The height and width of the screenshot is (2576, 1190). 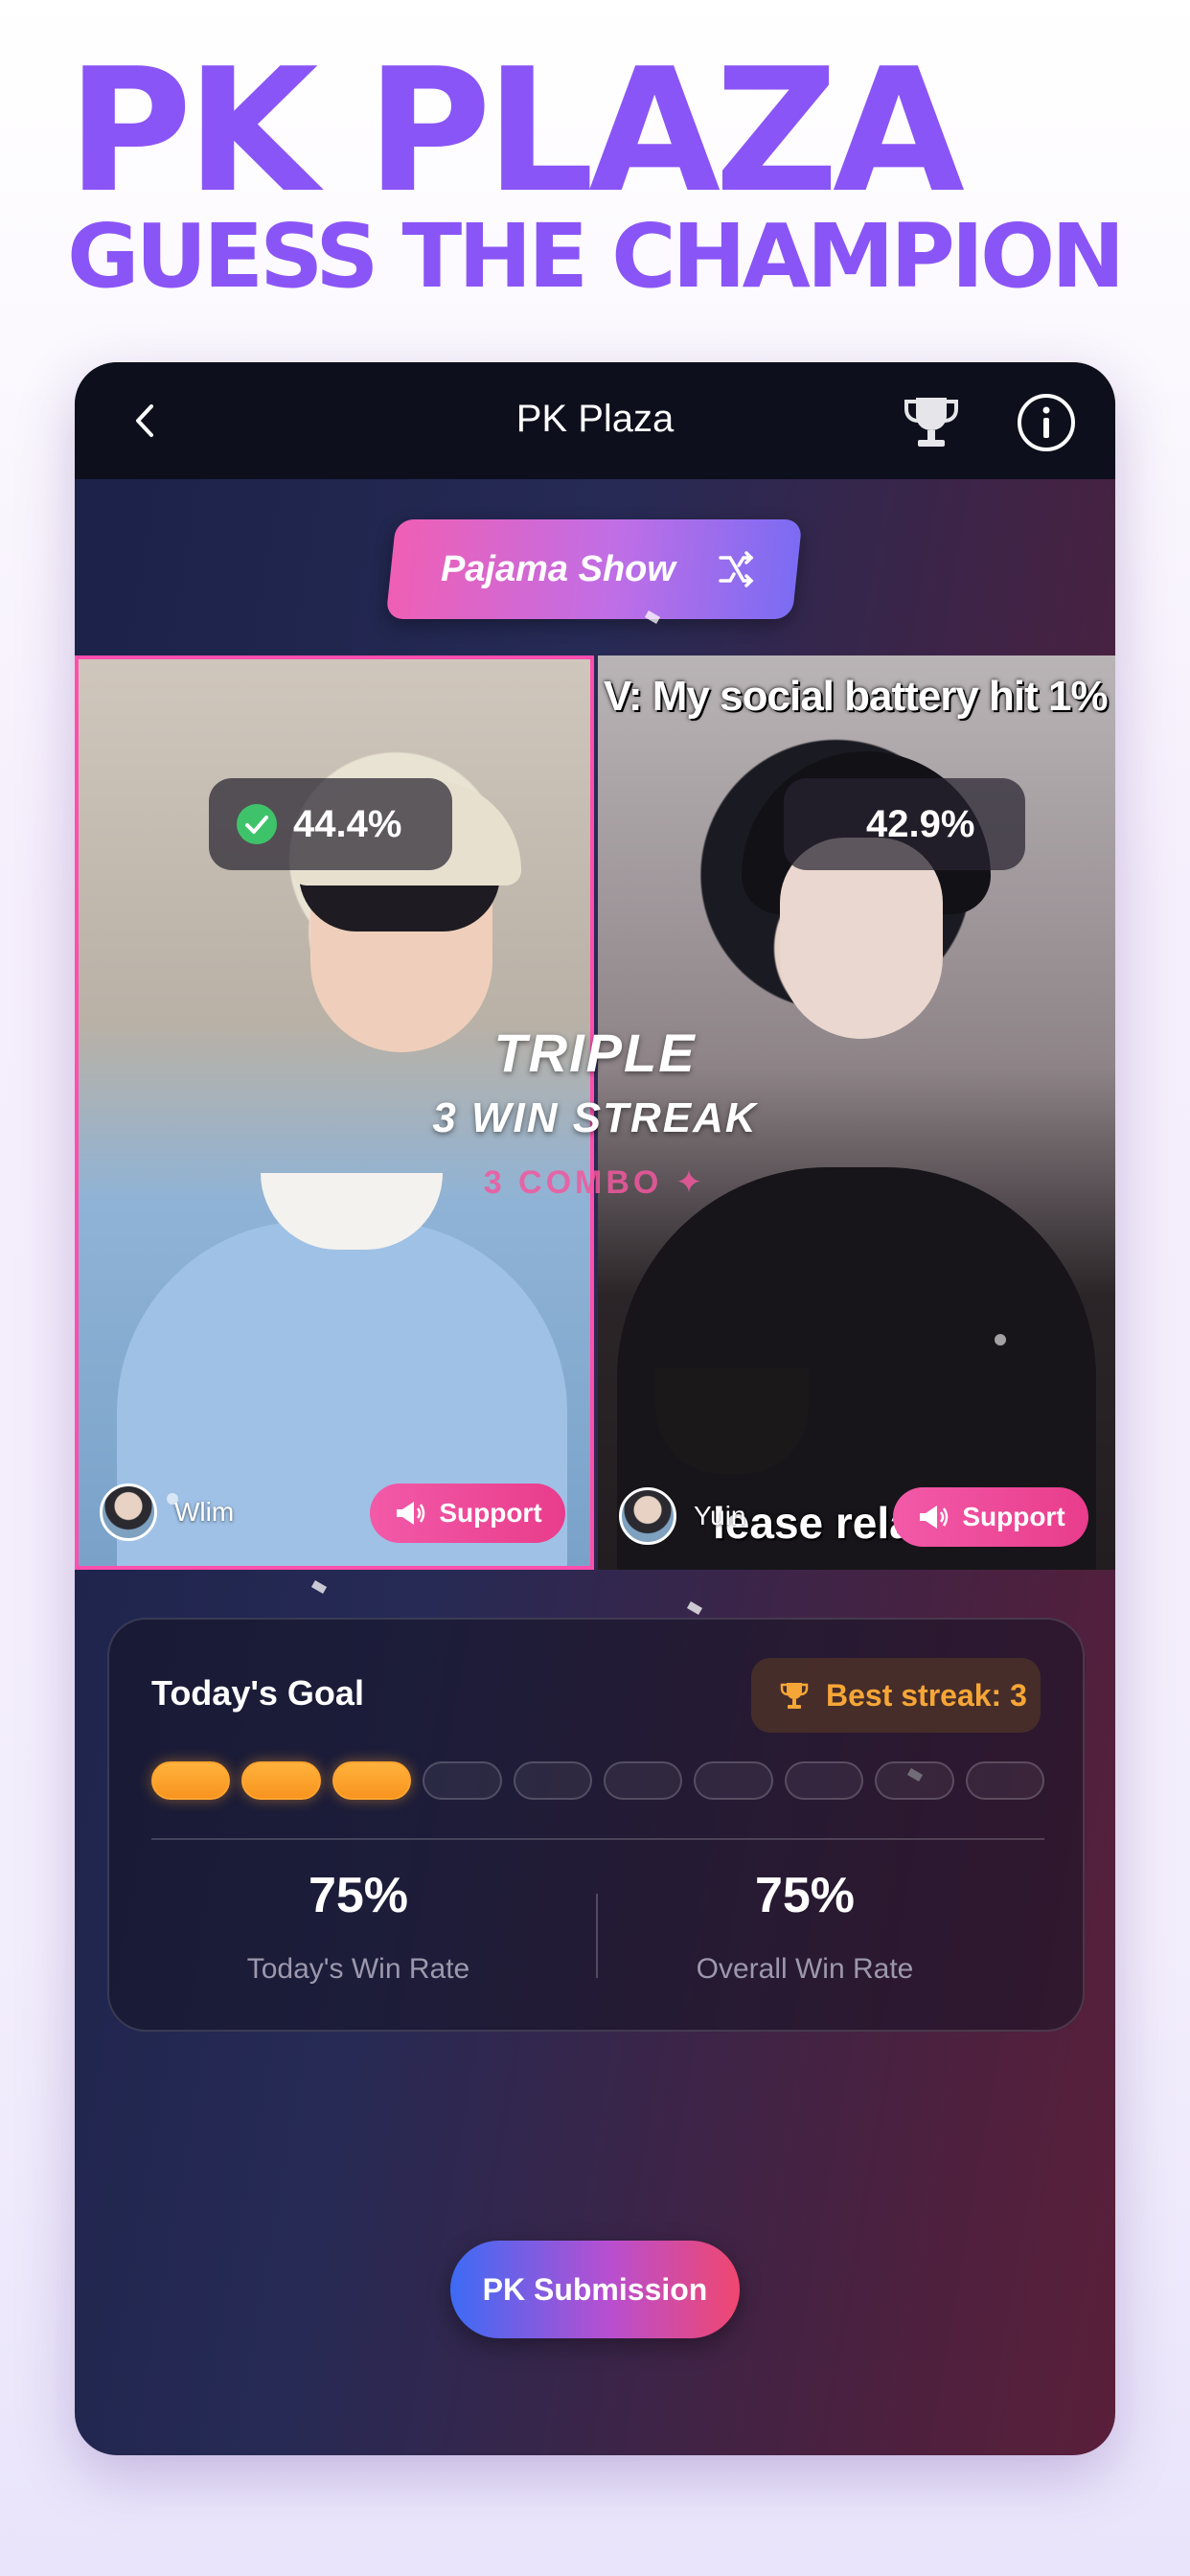 What do you see at coordinates (257, 824) in the screenshot?
I see `check-circle-icon` at bounding box center [257, 824].